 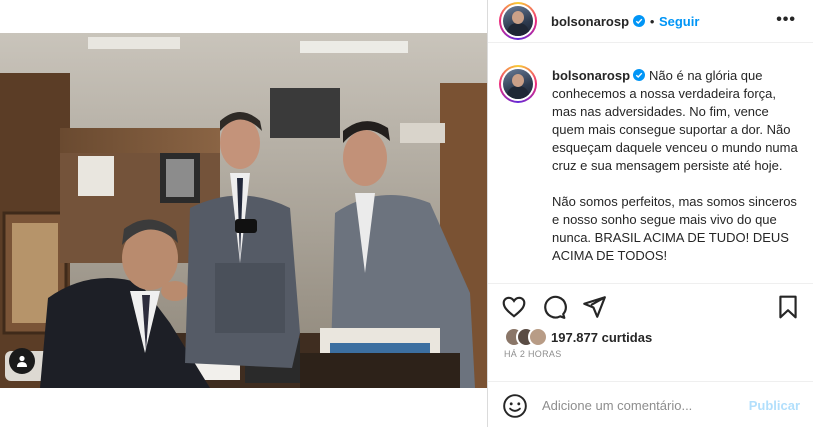 I want to click on post-actions-bar, so click(x=650, y=305).